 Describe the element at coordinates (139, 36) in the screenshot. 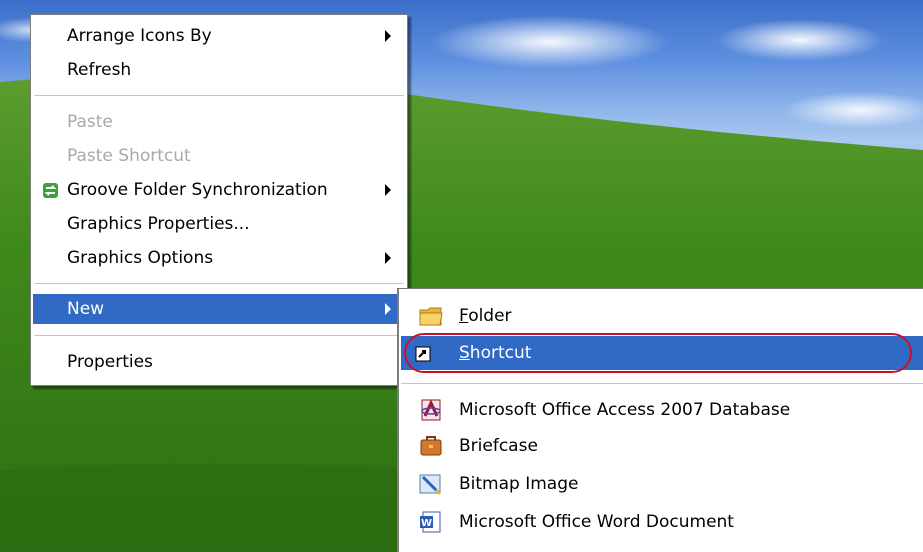

I see `menu-item-label: Arrange Icons By` at that location.